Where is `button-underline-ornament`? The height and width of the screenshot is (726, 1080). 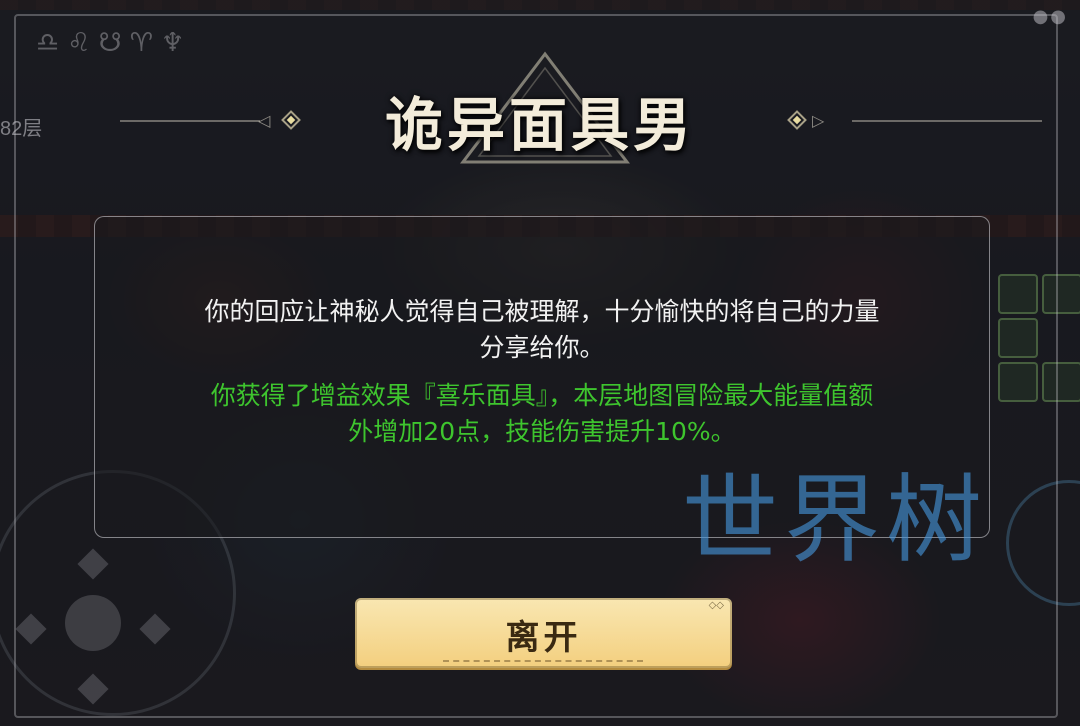 button-underline-ornament is located at coordinates (543, 661).